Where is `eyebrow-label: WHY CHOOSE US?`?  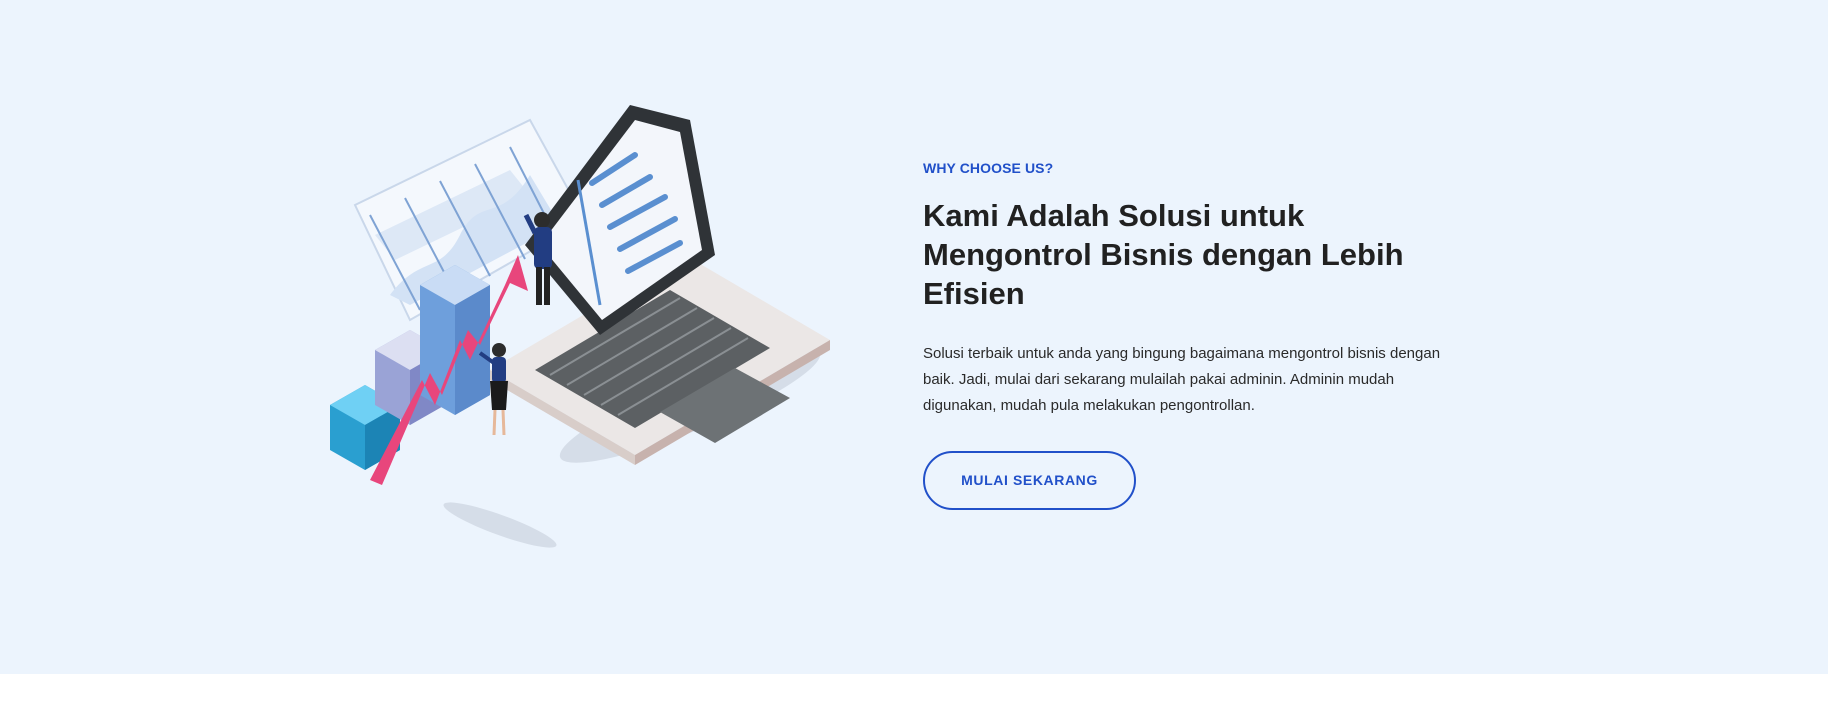
eyebrow-label: WHY CHOOSE US? is located at coordinates (988, 168).